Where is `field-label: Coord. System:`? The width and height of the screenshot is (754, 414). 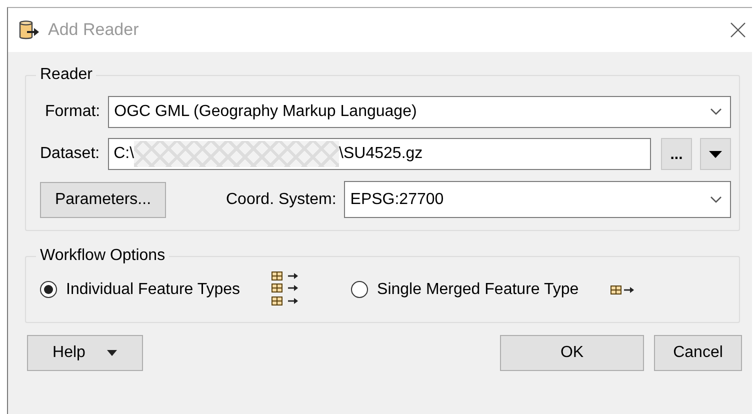 field-label: Coord. System: is located at coordinates (281, 199).